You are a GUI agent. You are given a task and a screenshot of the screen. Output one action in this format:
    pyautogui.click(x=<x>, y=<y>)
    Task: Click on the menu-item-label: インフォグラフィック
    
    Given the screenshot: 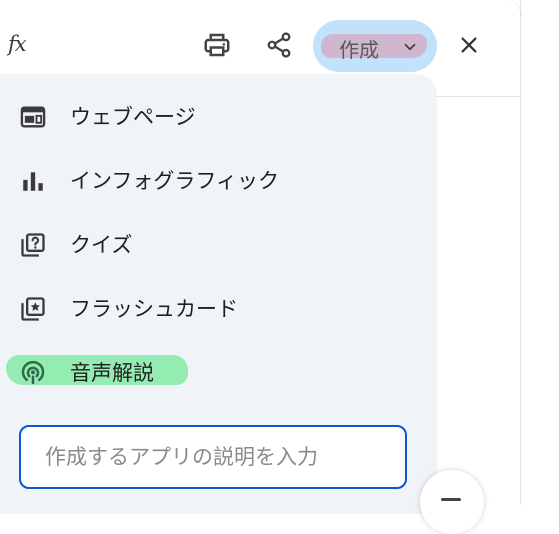 What is the action you would take?
    pyautogui.click(x=174, y=181)
    